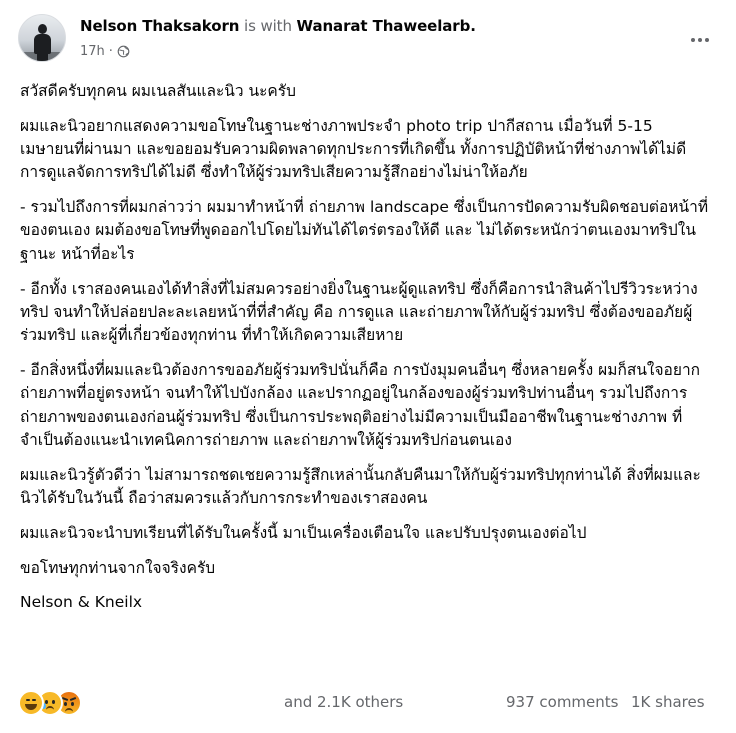 The height and width of the screenshot is (733, 736). I want to click on reaction-count: and 2.1K others, so click(343, 702).